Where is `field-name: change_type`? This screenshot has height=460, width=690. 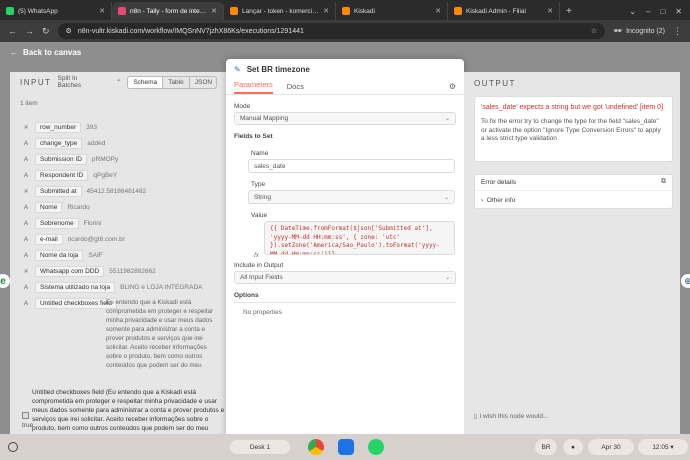
field-name: change_type is located at coordinates (59, 143).